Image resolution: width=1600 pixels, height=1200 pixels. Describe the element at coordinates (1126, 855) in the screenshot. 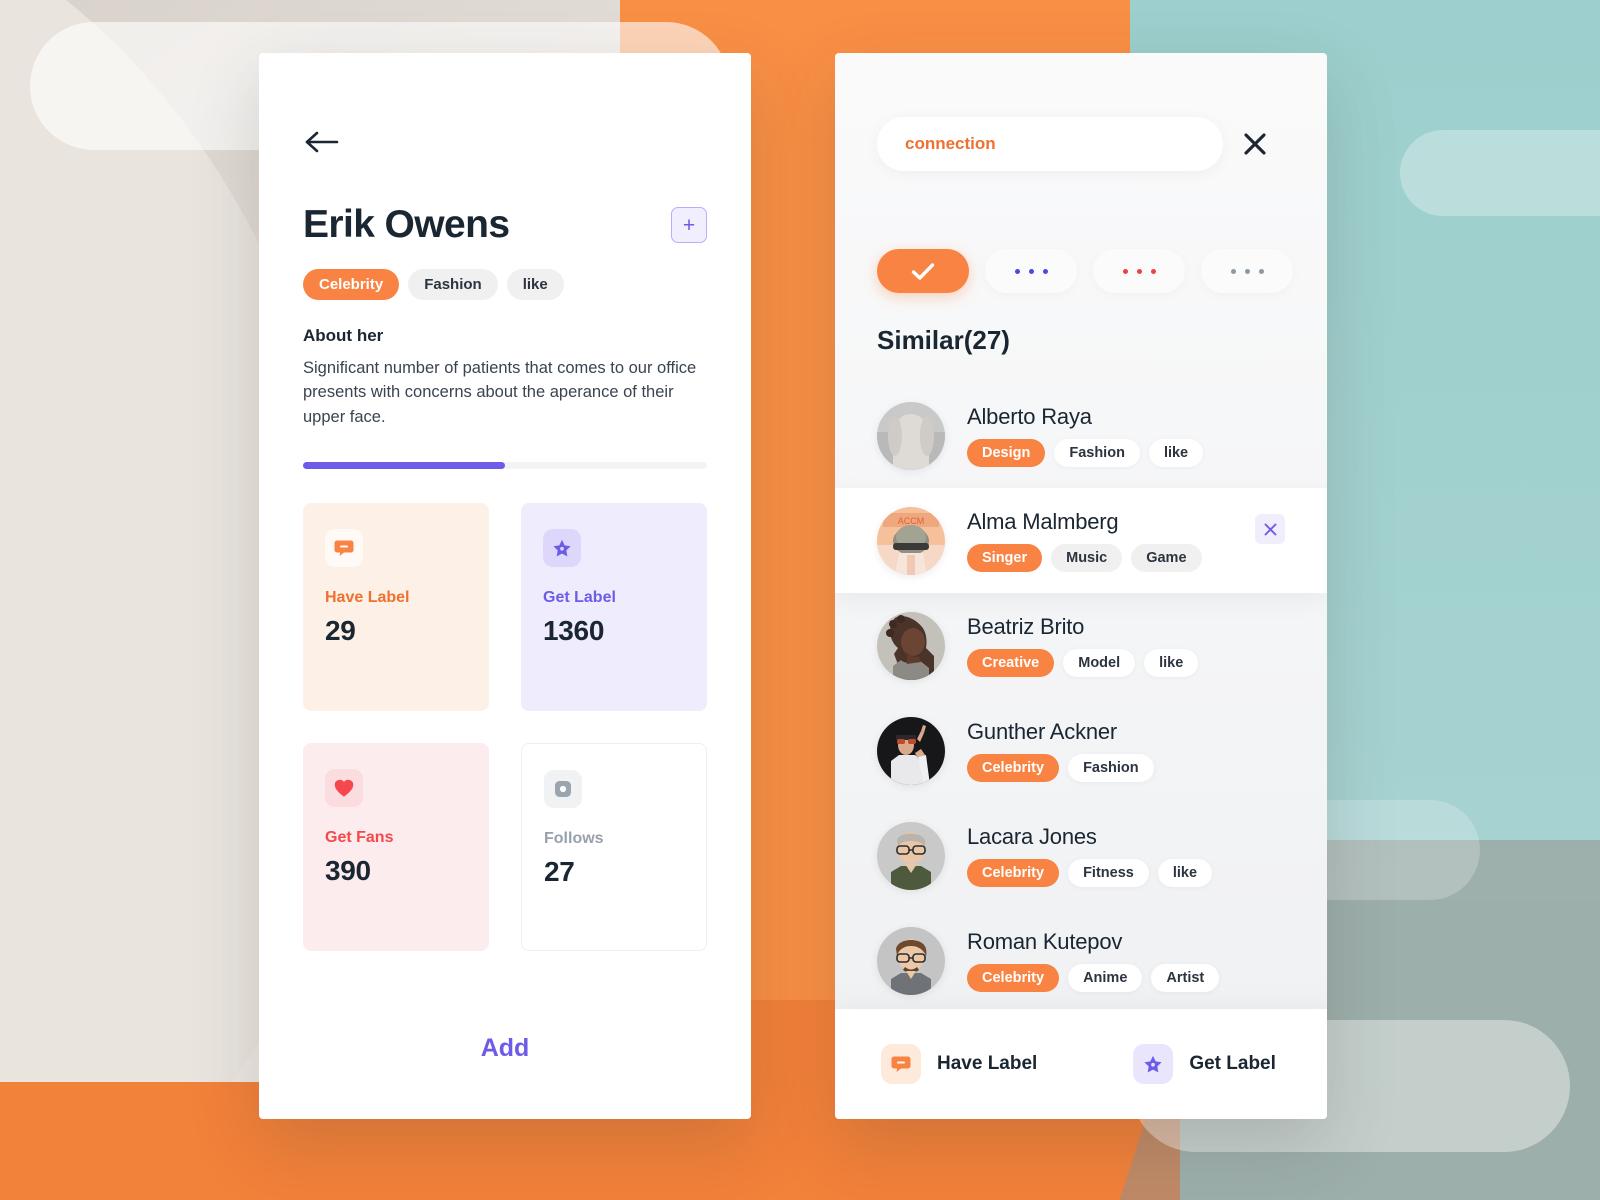

I see `list-item-info: Lacara Jones Celebrity Fitness like` at that location.